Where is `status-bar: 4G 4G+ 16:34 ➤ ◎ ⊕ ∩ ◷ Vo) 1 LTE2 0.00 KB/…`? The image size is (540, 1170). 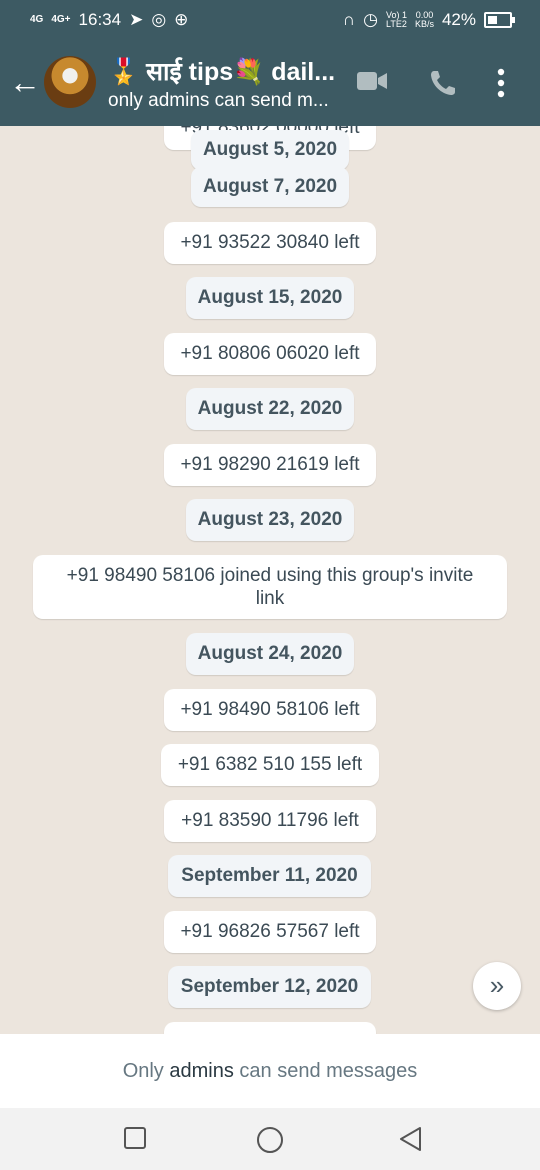
status-bar: 4G 4G+ 16:34 ➤ ◎ ⊕ ∩ ◷ Vo) 1 LTE2 0.00 KB/… is located at coordinates (270, 20).